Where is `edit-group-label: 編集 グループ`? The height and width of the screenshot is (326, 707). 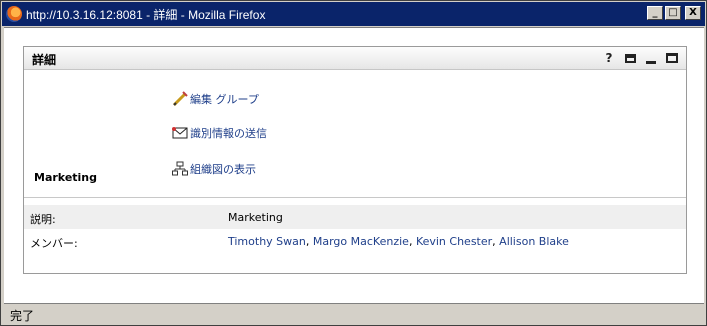
edit-group-label: 編集 グループ is located at coordinates (224, 99).